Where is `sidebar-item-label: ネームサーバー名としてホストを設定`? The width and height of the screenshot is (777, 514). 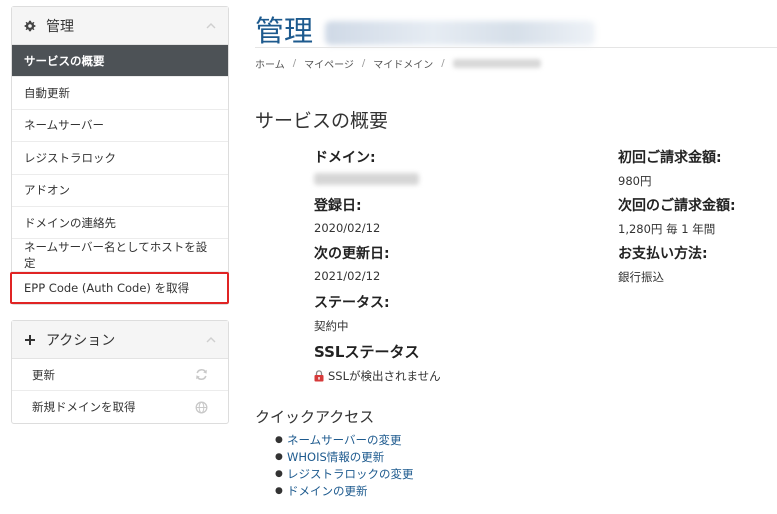
sidebar-item-label: ネームサーバー名としてホストを設定 is located at coordinates (116, 255).